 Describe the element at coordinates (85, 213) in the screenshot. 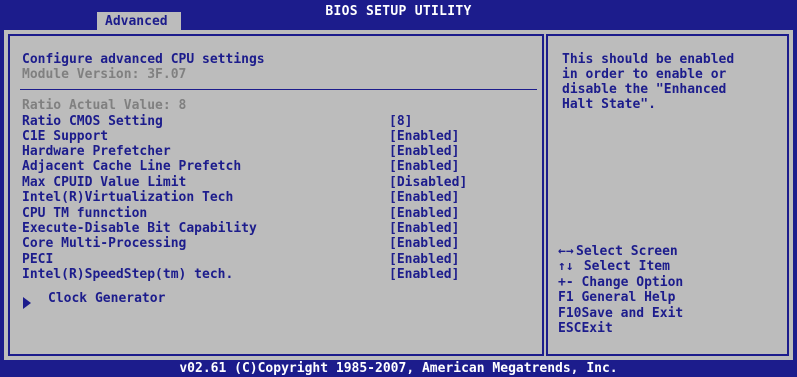

I see `setting-label: CPU TM funnction` at that location.